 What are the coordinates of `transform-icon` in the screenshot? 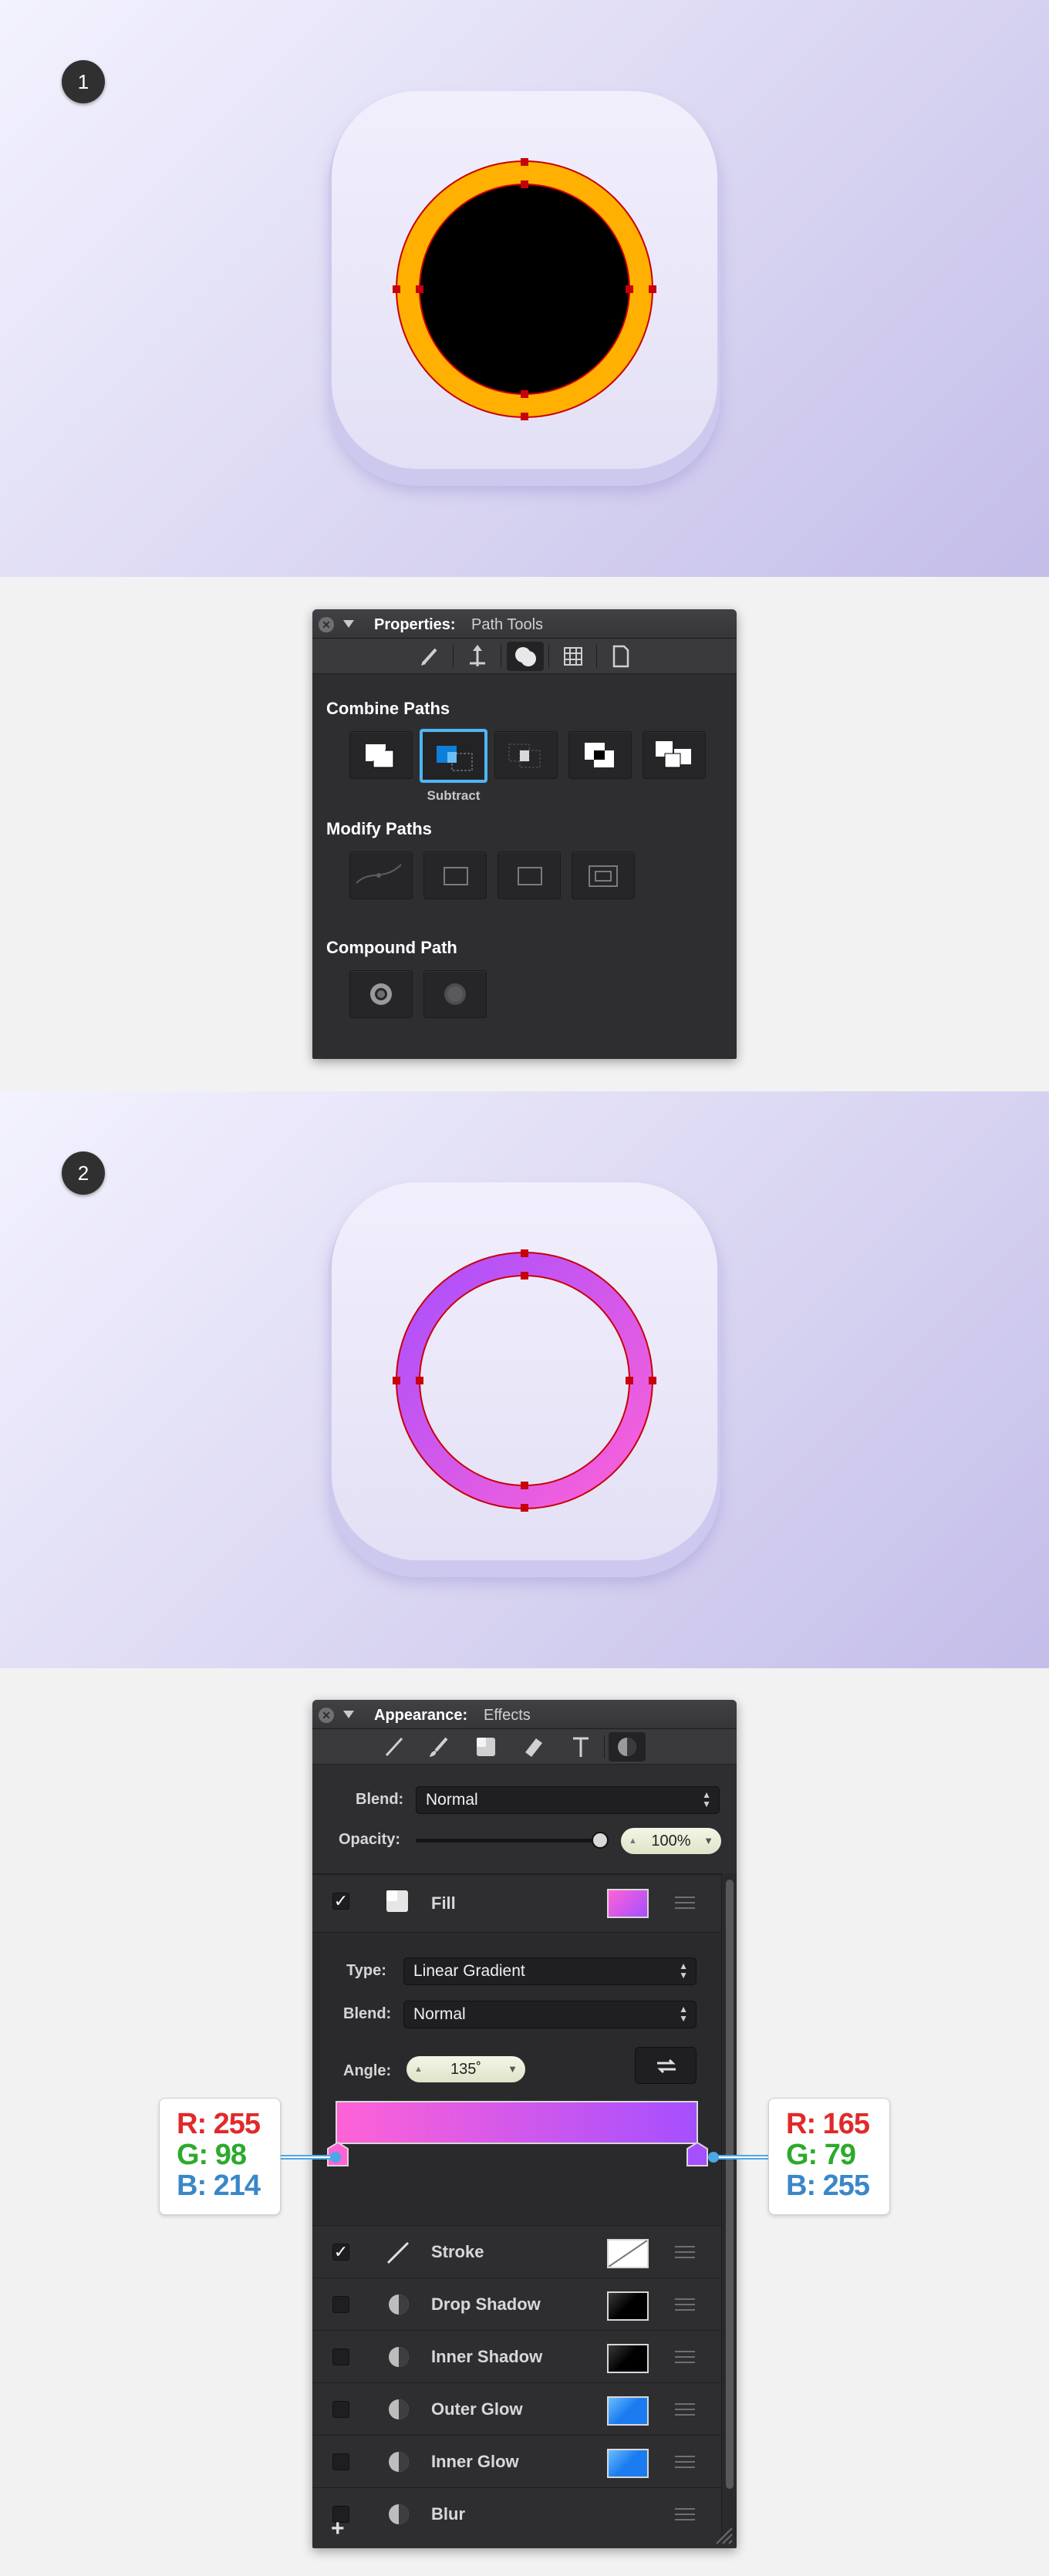 It's located at (478, 656).